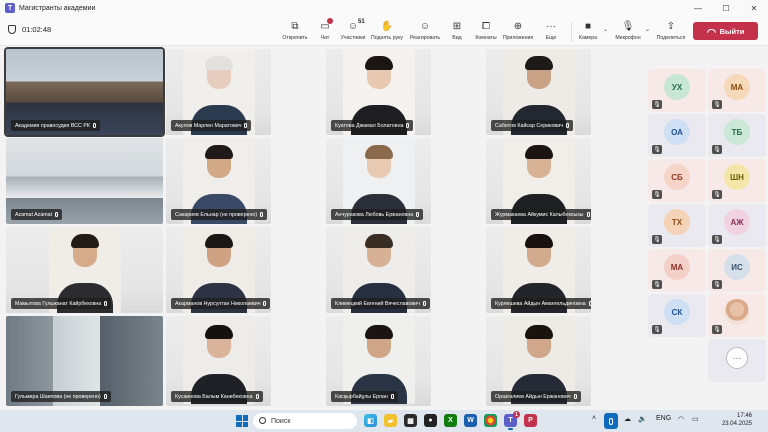 This screenshot has height=432, width=768. I want to click on mic-button: 🎙 Микрофон, so click(628, 32).